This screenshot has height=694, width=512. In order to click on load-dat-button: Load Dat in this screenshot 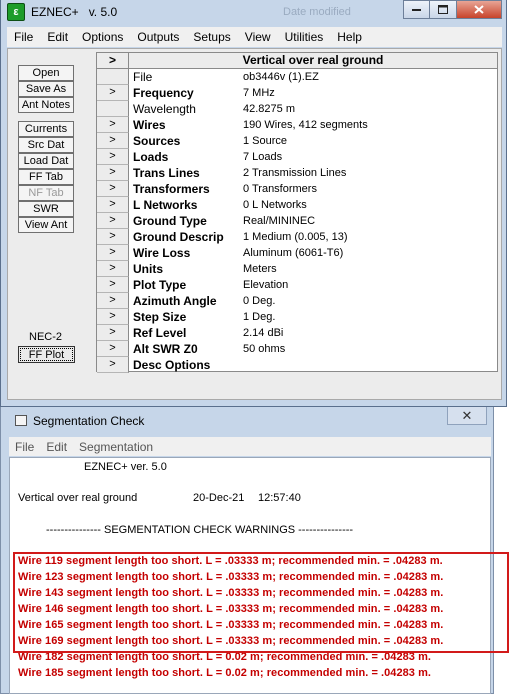, I will do `click(46, 161)`.